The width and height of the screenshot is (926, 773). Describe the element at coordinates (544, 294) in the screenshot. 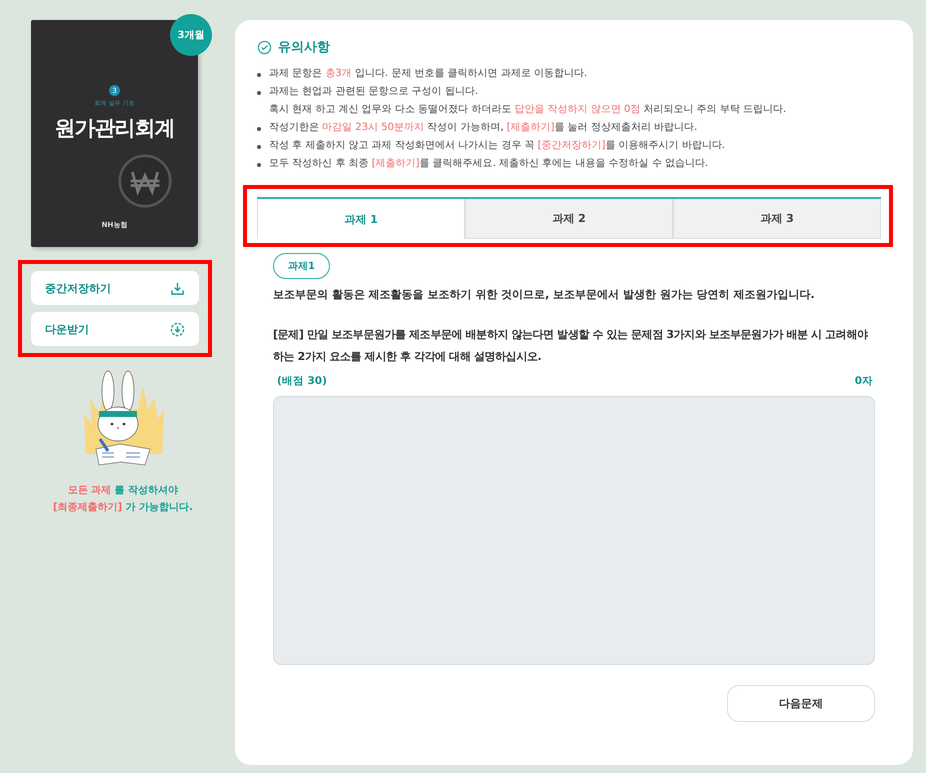

I see `task-intro-text: 보조부문의 활동은 제조활동을 보조하기 위한 것이므로, 보조부문에서 발생한 원가는 당연히 제조원가입니다.` at that location.